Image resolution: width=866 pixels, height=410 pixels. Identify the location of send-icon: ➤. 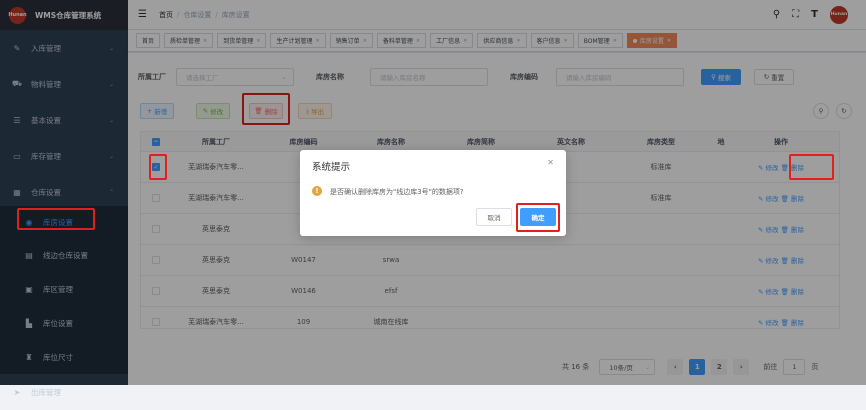
(17, 392).